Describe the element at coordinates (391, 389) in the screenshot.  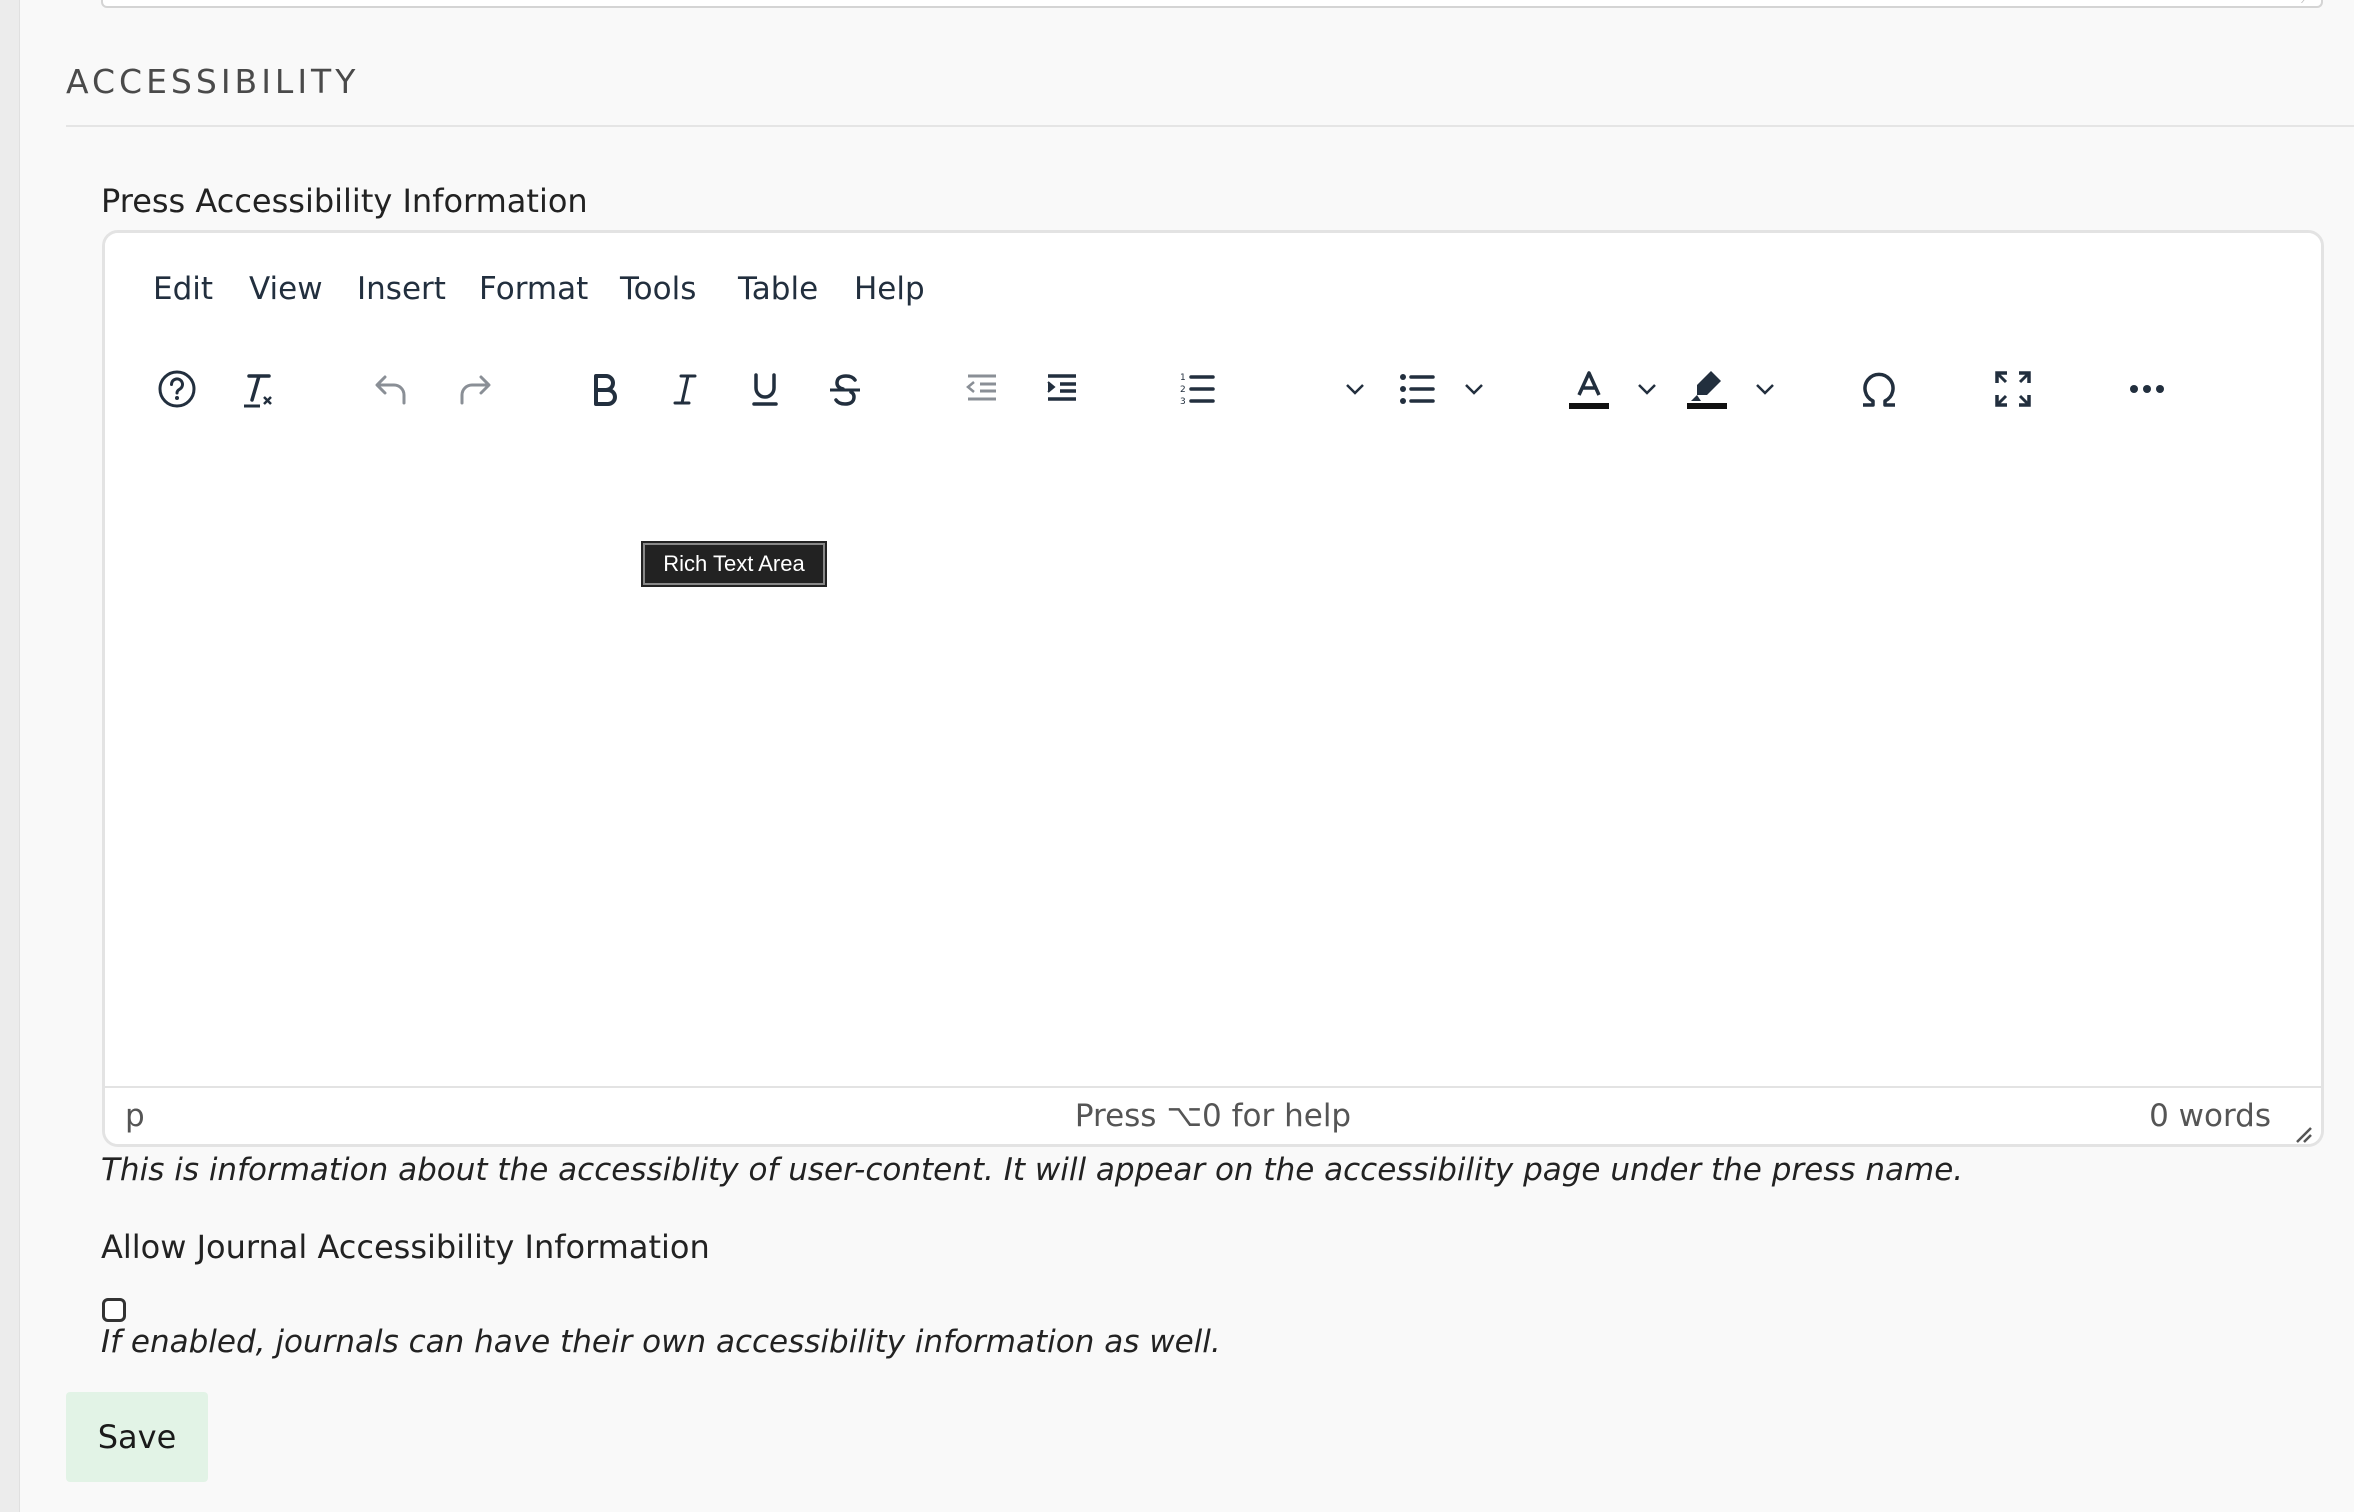
I see `undo-icon` at that location.